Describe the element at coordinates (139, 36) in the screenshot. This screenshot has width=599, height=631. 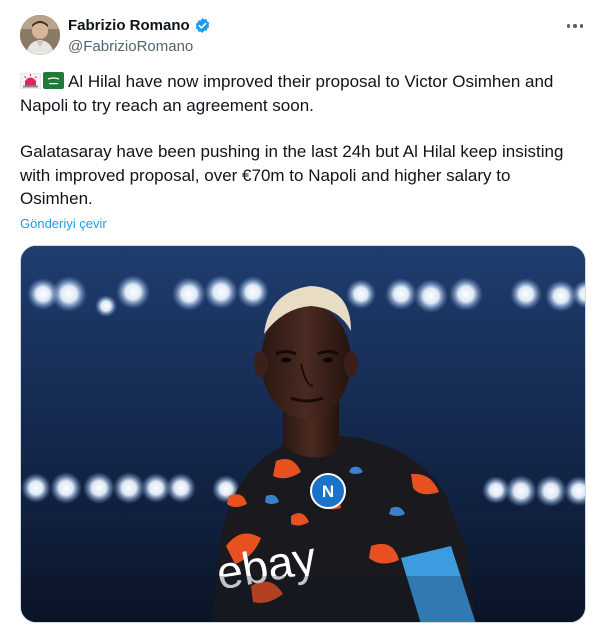
I see `tweet-header: Fabrizio Romano @FabrizioRomano` at that location.